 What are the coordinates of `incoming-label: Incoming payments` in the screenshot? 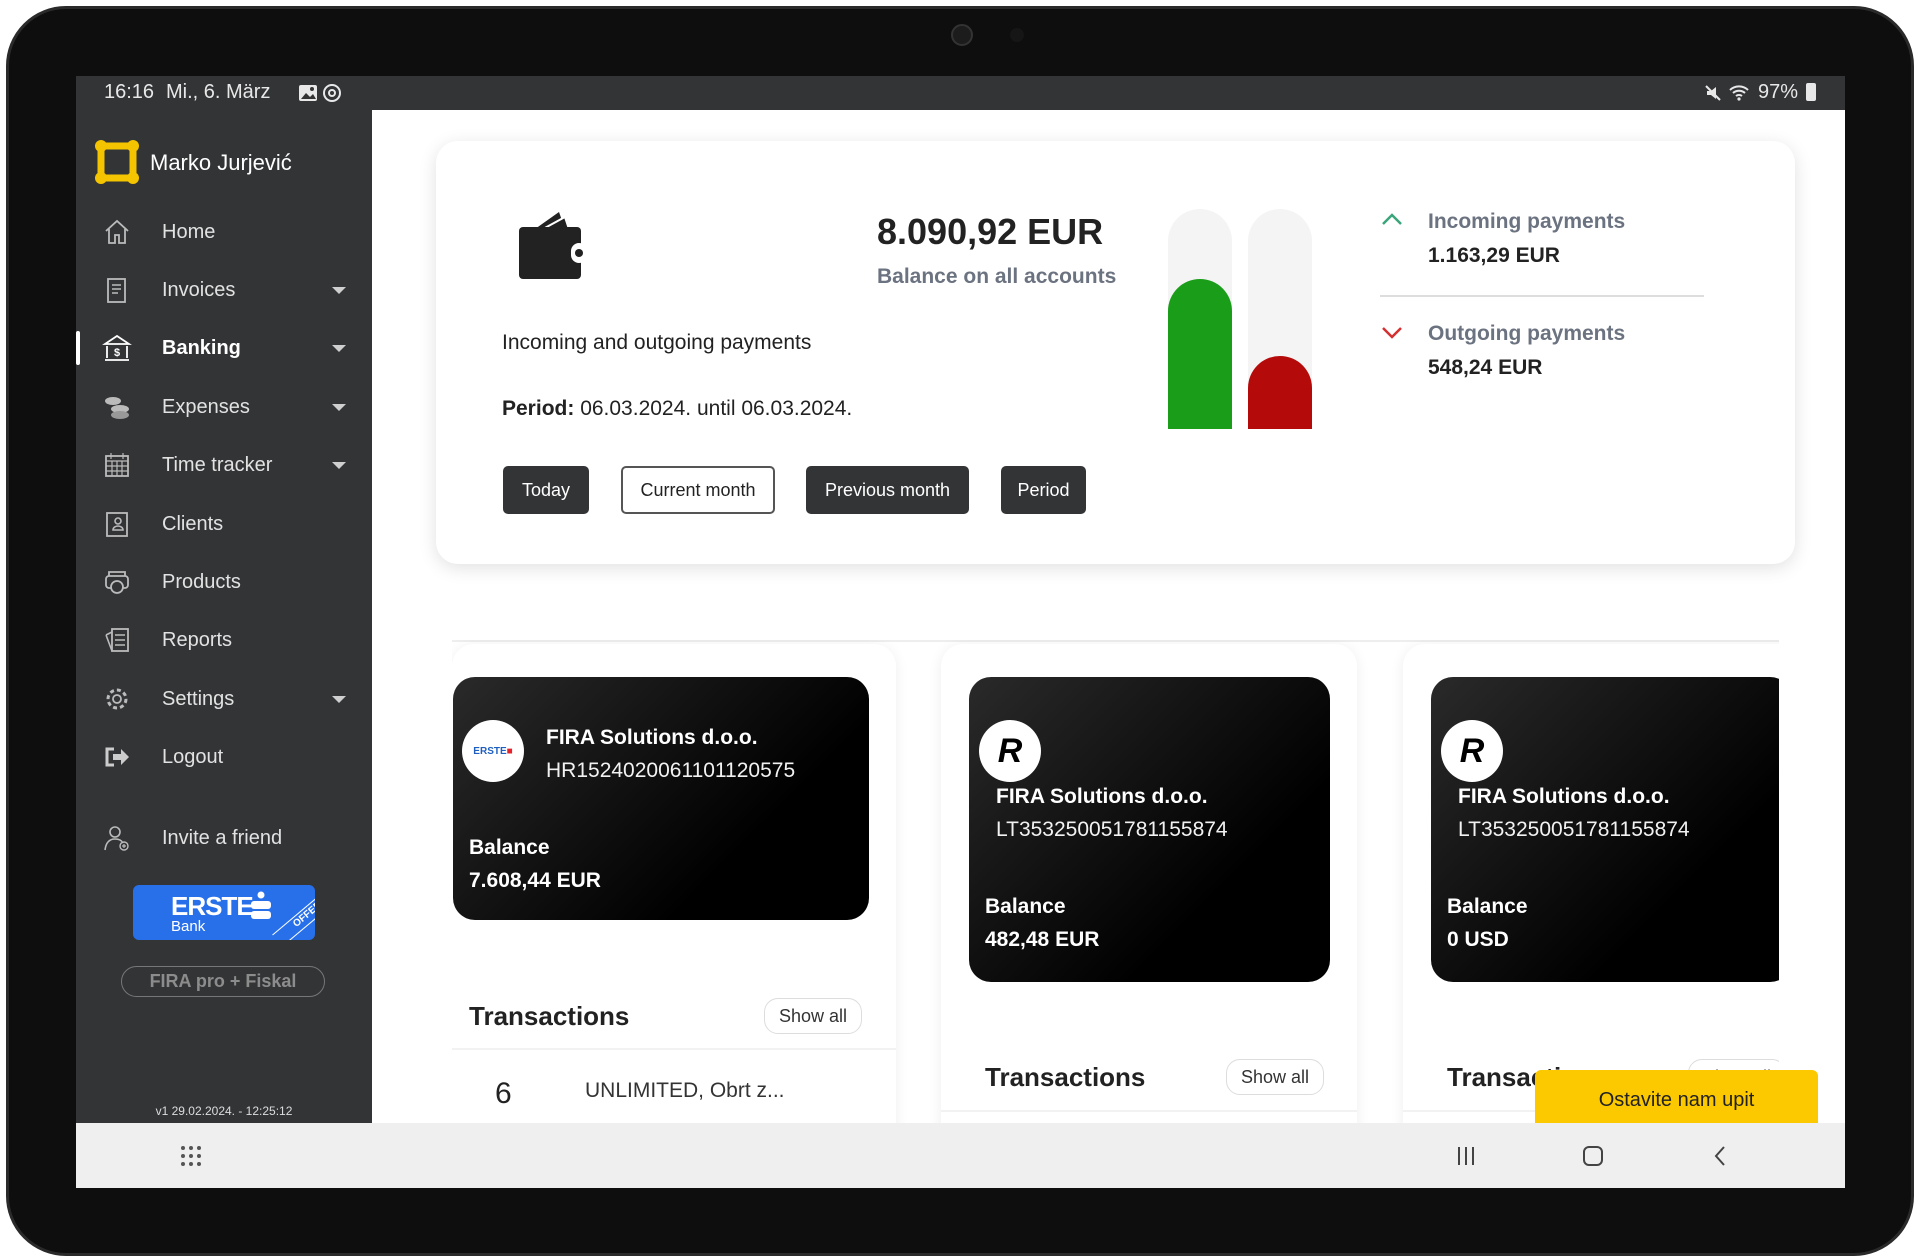 It's located at (1527, 221).